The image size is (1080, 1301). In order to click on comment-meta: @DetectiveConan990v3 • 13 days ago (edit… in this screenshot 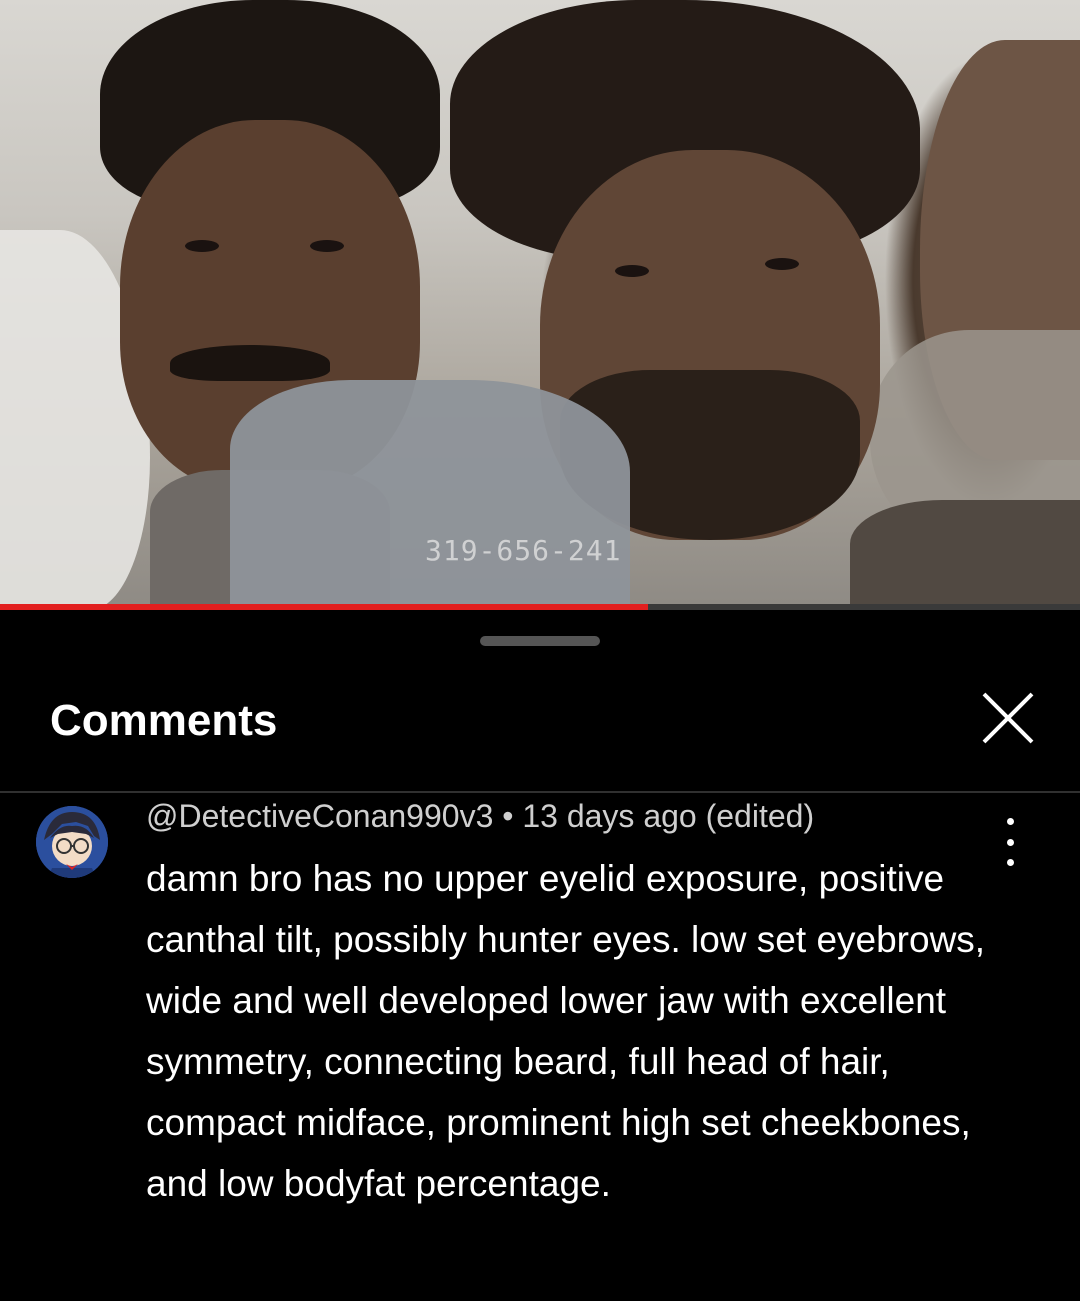, I will do `click(480, 816)`.